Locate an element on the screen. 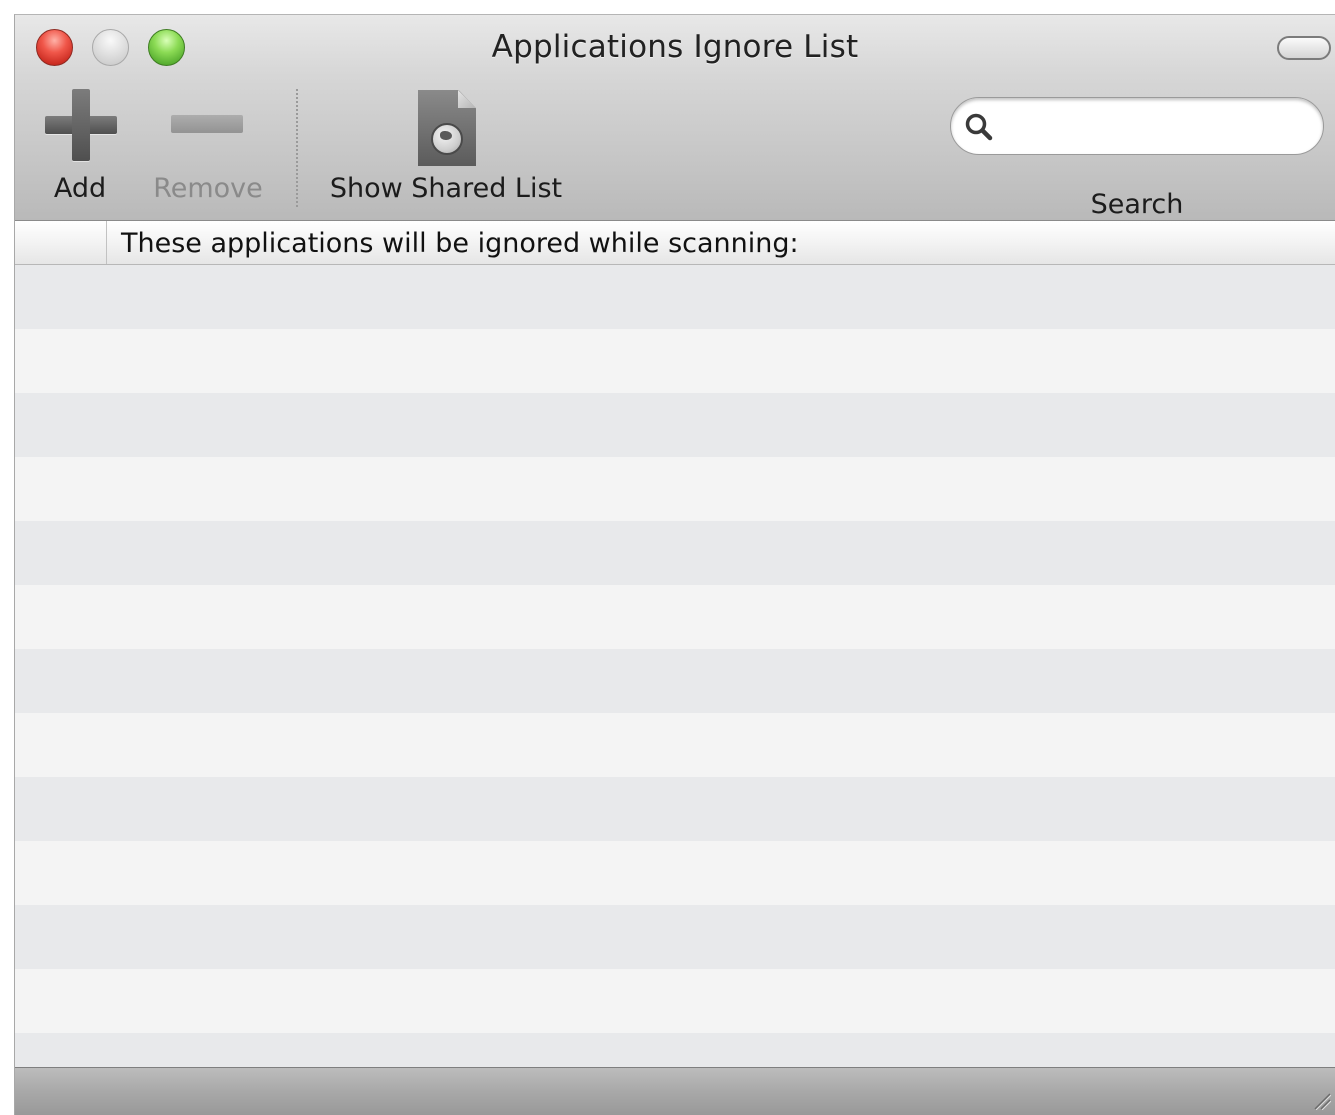 The image size is (1335, 1115). show-shared-list-button: Show Shared List is located at coordinates (446, 149).